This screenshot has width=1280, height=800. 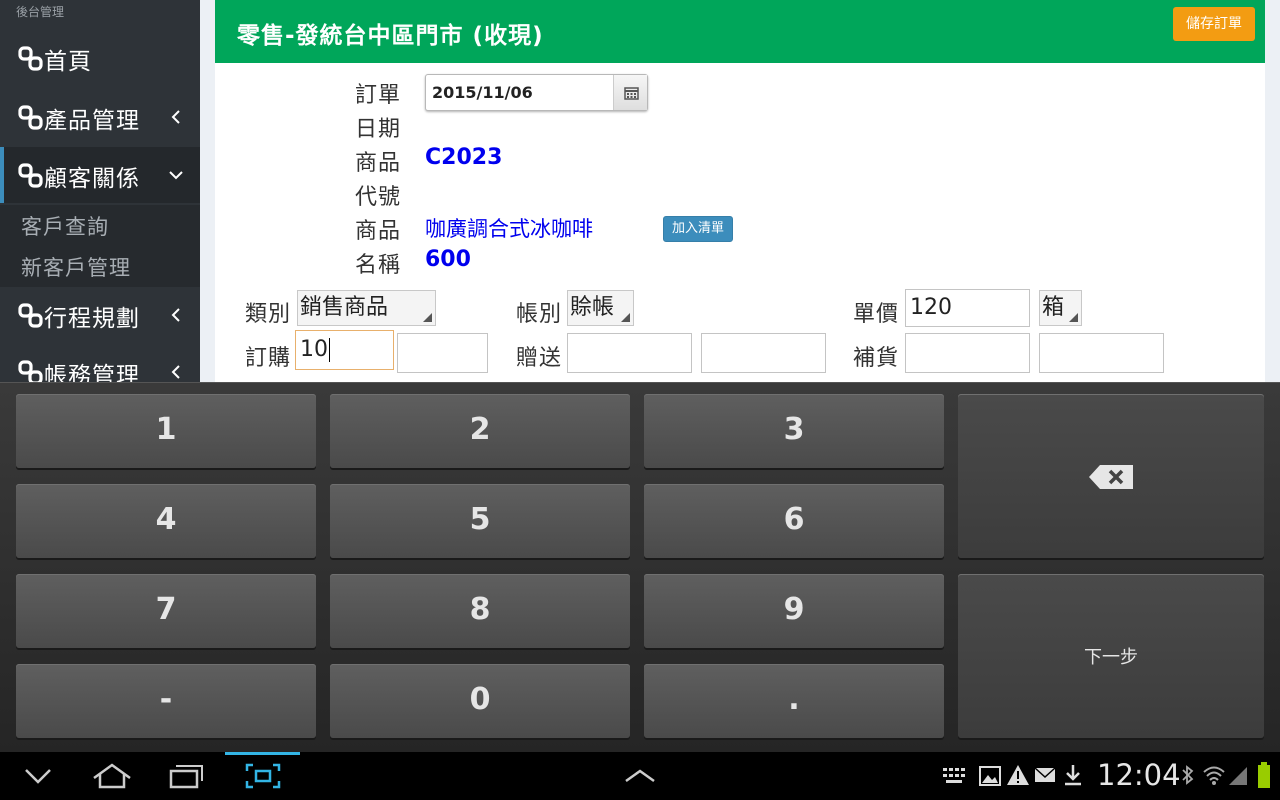 I want to click on sidebar-submenu: 客戶查詢 新客戶管理, so click(x=100, y=246).